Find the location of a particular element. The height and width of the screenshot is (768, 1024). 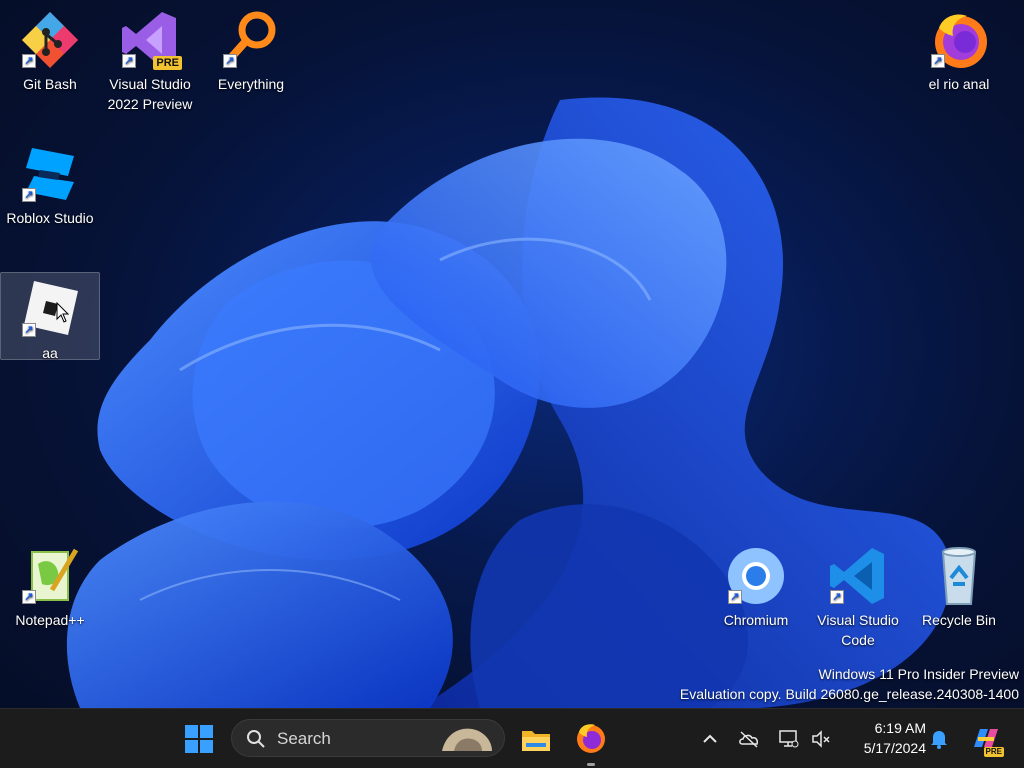

start-button is located at coordinates (199, 739).